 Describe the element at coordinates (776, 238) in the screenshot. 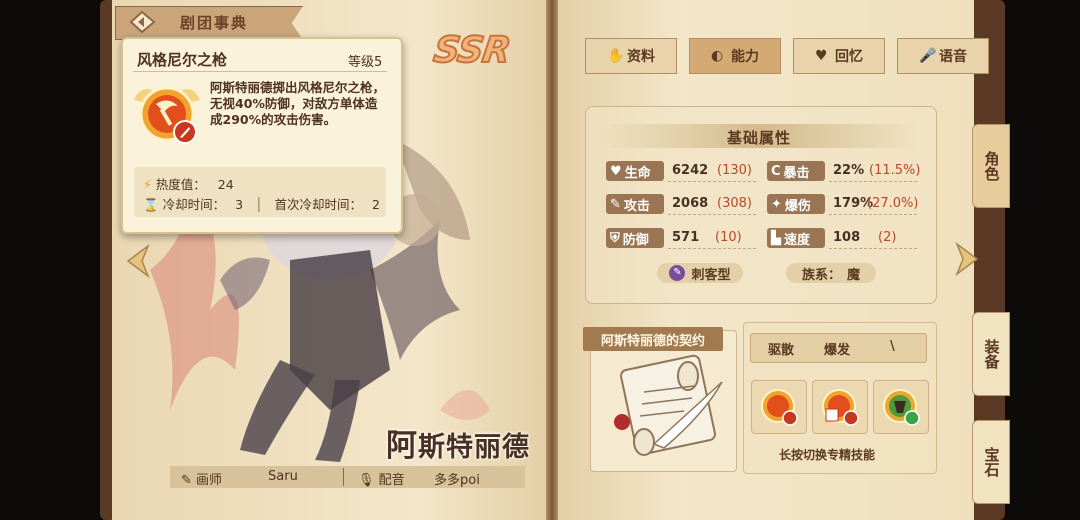

I see `boot-icon: ▙` at that location.